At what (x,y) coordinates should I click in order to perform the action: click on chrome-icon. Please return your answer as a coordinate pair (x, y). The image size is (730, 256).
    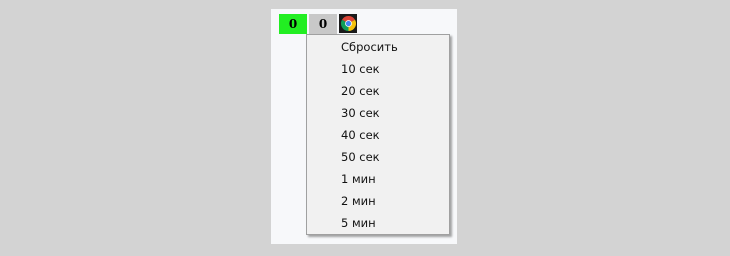
    Looking at the image, I should click on (348, 23).